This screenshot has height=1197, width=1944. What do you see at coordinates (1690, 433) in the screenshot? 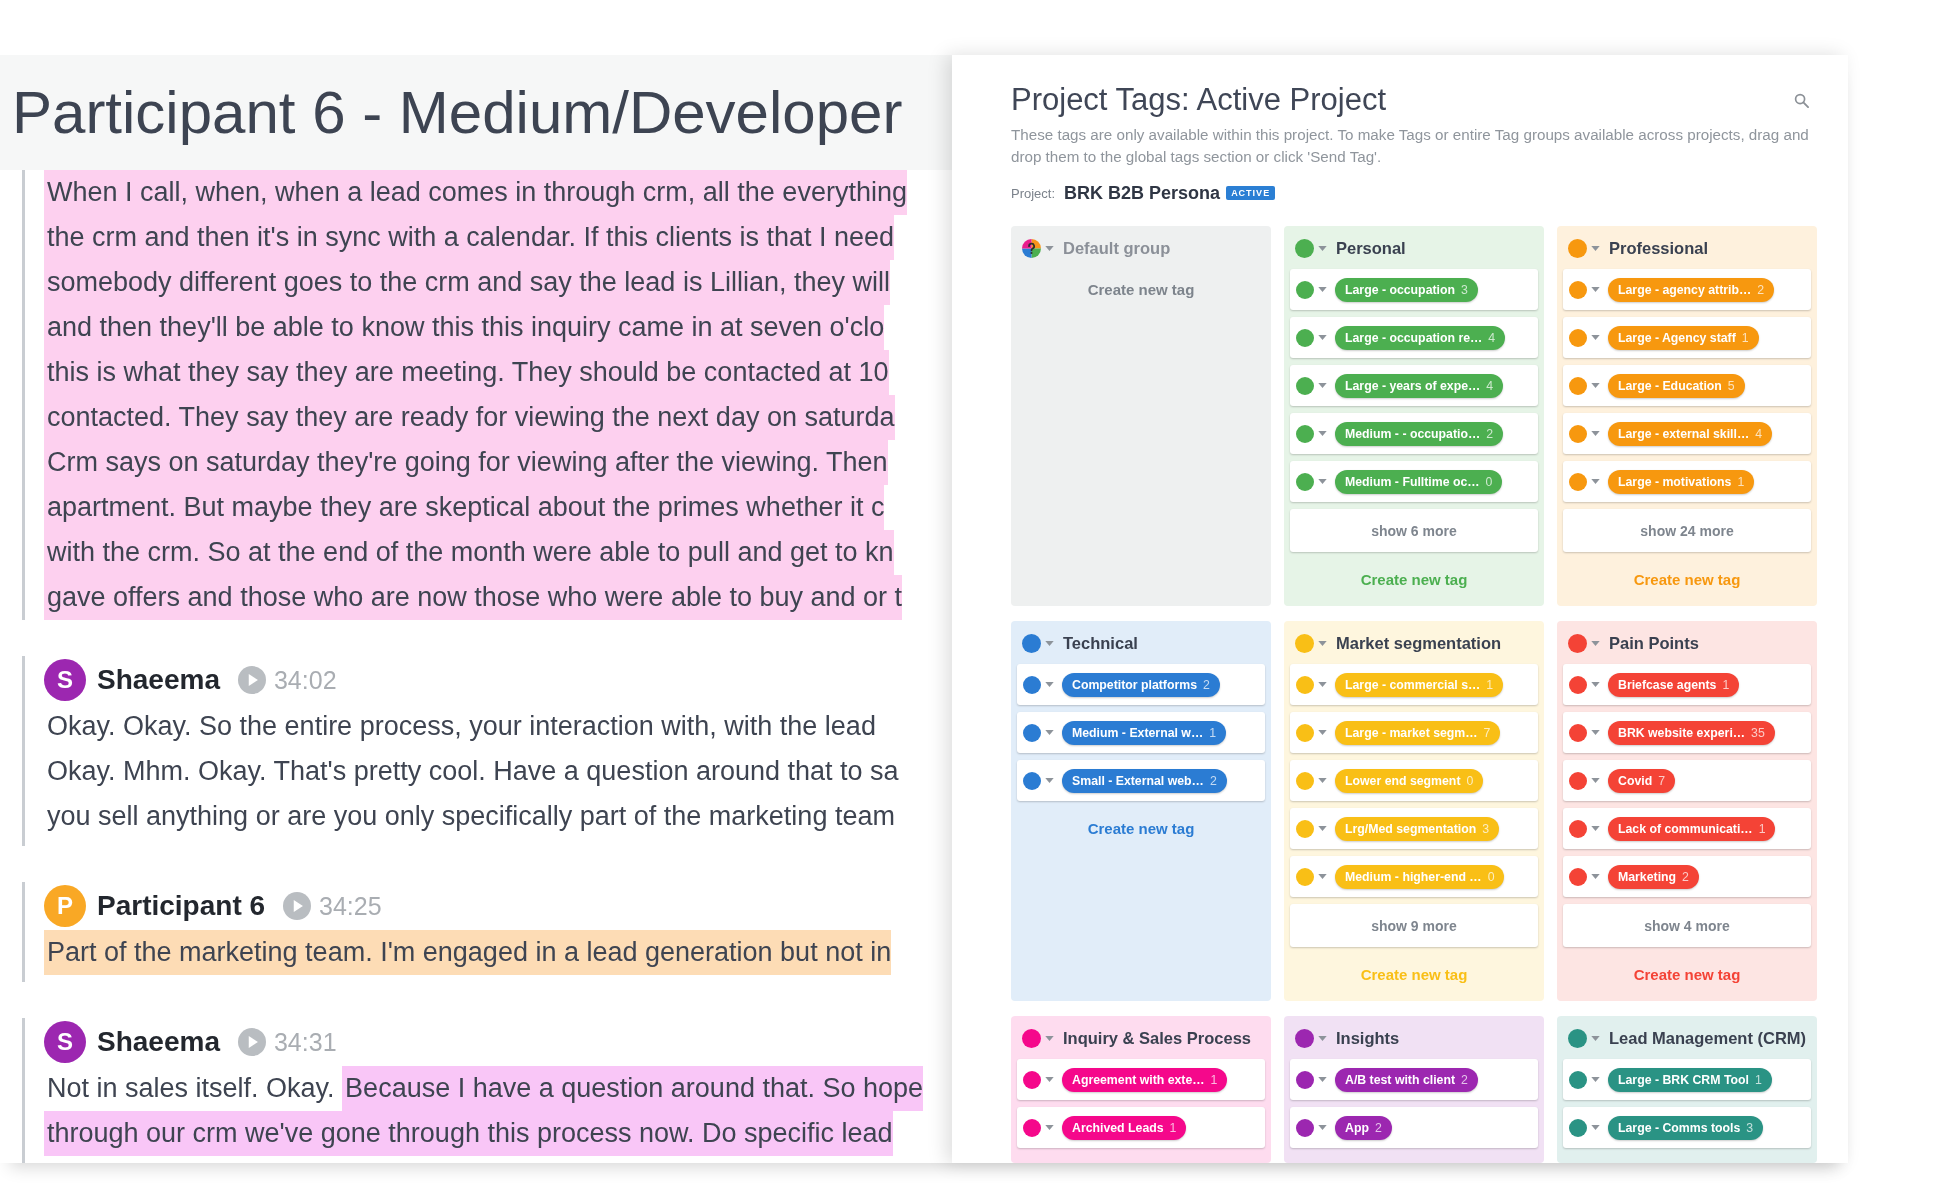
I see `tag-chip: Large - external skill… 4` at bounding box center [1690, 433].